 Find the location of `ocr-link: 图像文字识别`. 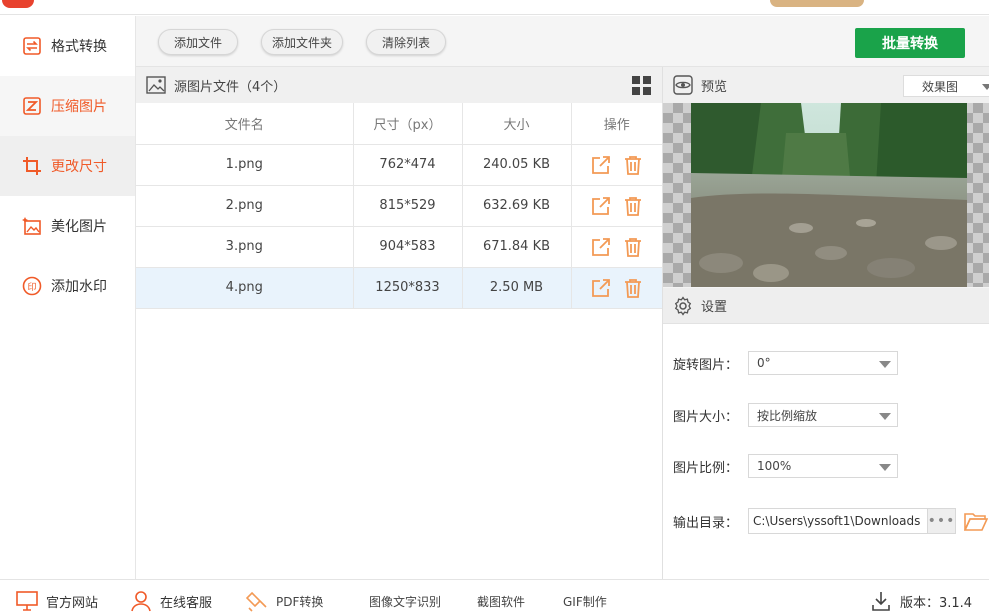

ocr-link: 图像文字识别 is located at coordinates (405, 601).